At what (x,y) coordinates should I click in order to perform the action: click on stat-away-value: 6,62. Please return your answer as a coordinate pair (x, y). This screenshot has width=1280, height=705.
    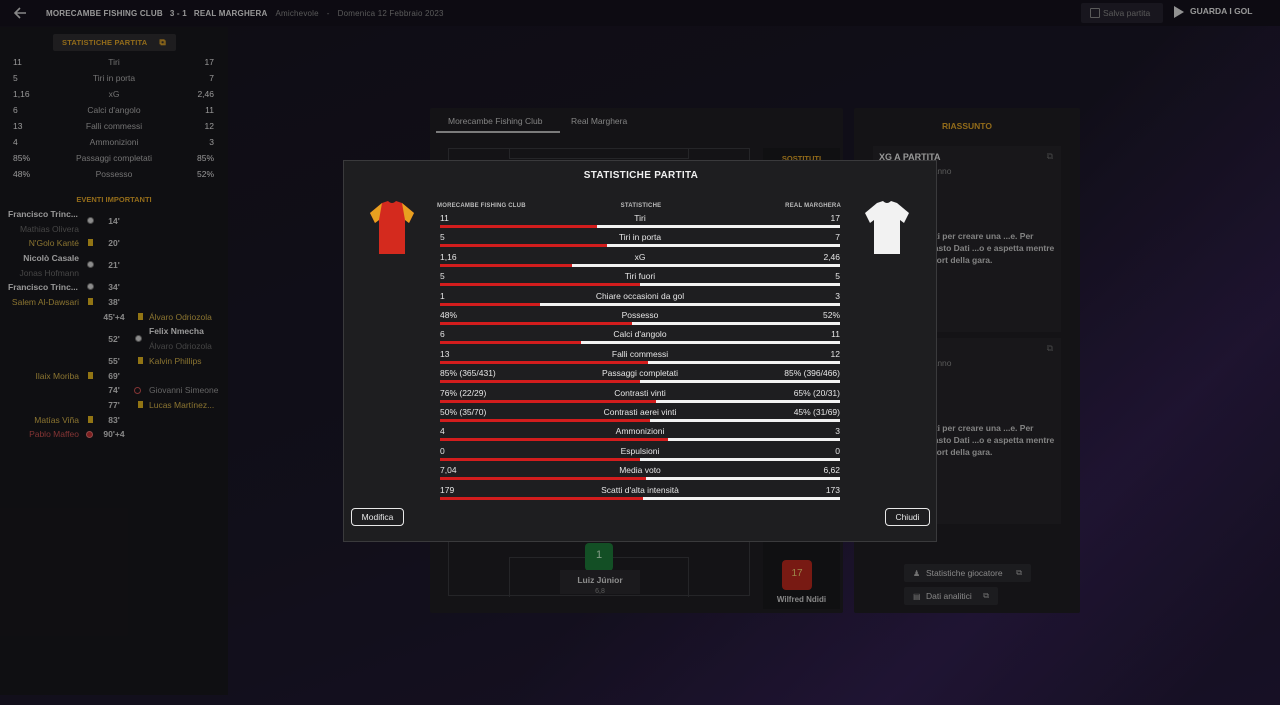
    Looking at the image, I should click on (831, 470).